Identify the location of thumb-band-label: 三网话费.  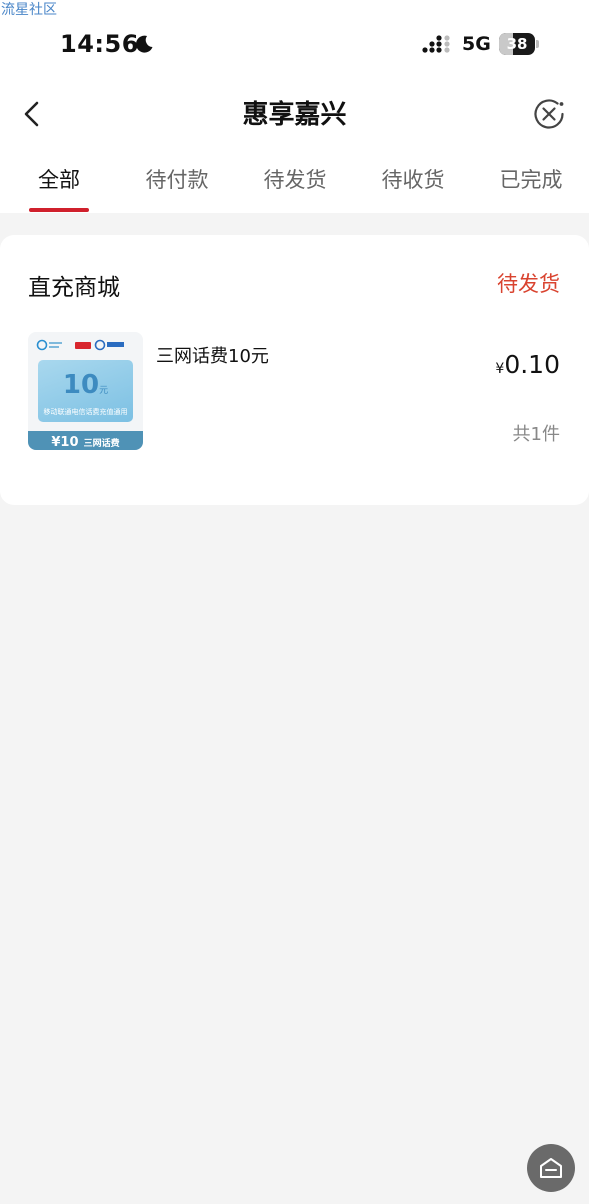
(101, 444).